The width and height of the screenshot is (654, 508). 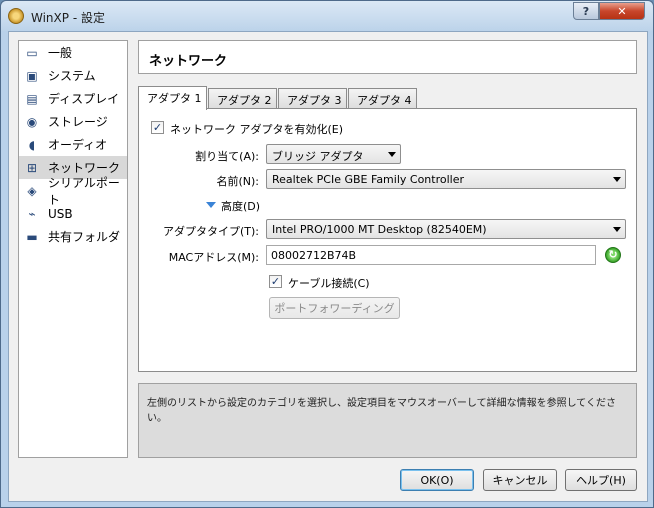 I want to click on help-title-button: ?, so click(x=586, y=11).